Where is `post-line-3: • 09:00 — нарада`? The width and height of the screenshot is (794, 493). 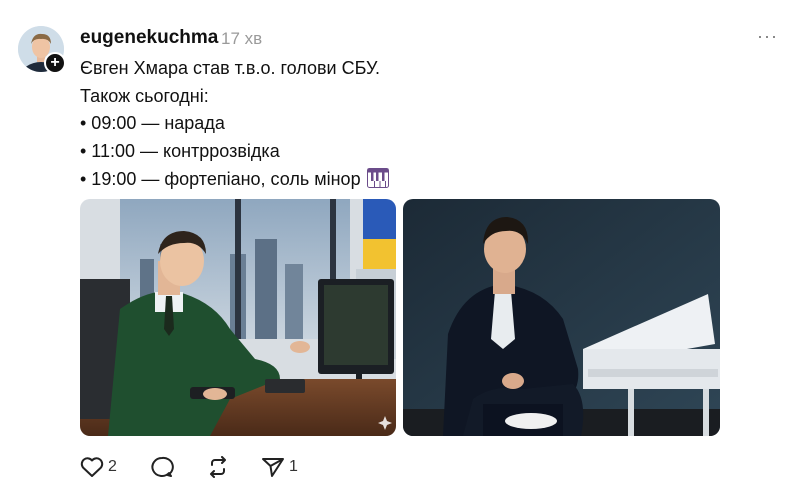
post-line-3: • 09:00 — нарада is located at coordinates (152, 123).